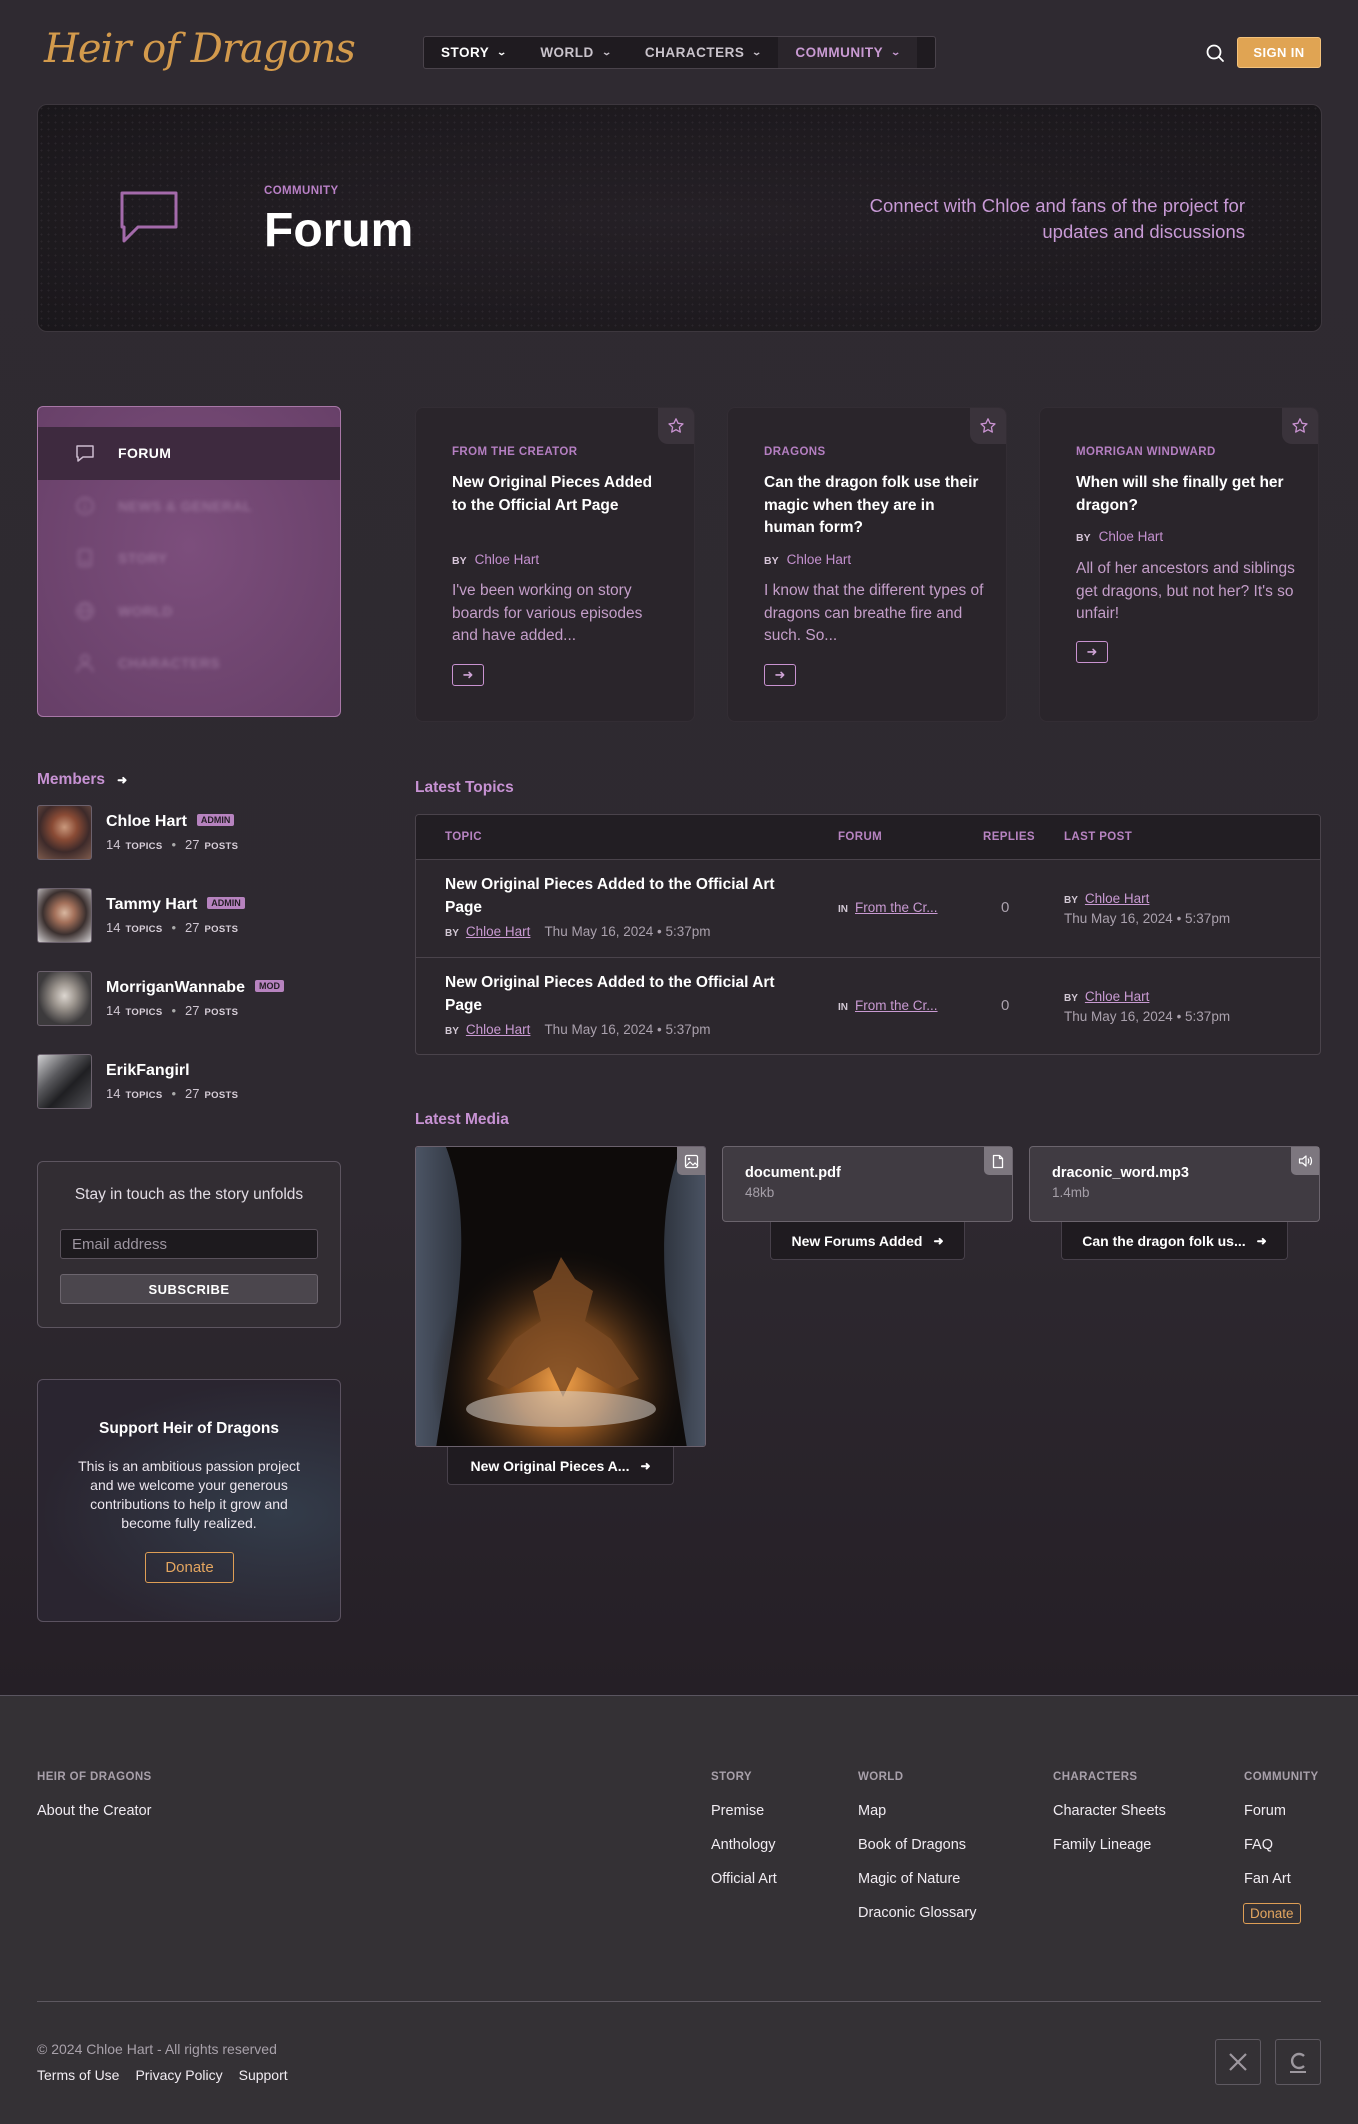  Describe the element at coordinates (560, 1296) in the screenshot. I see `media-image` at that location.